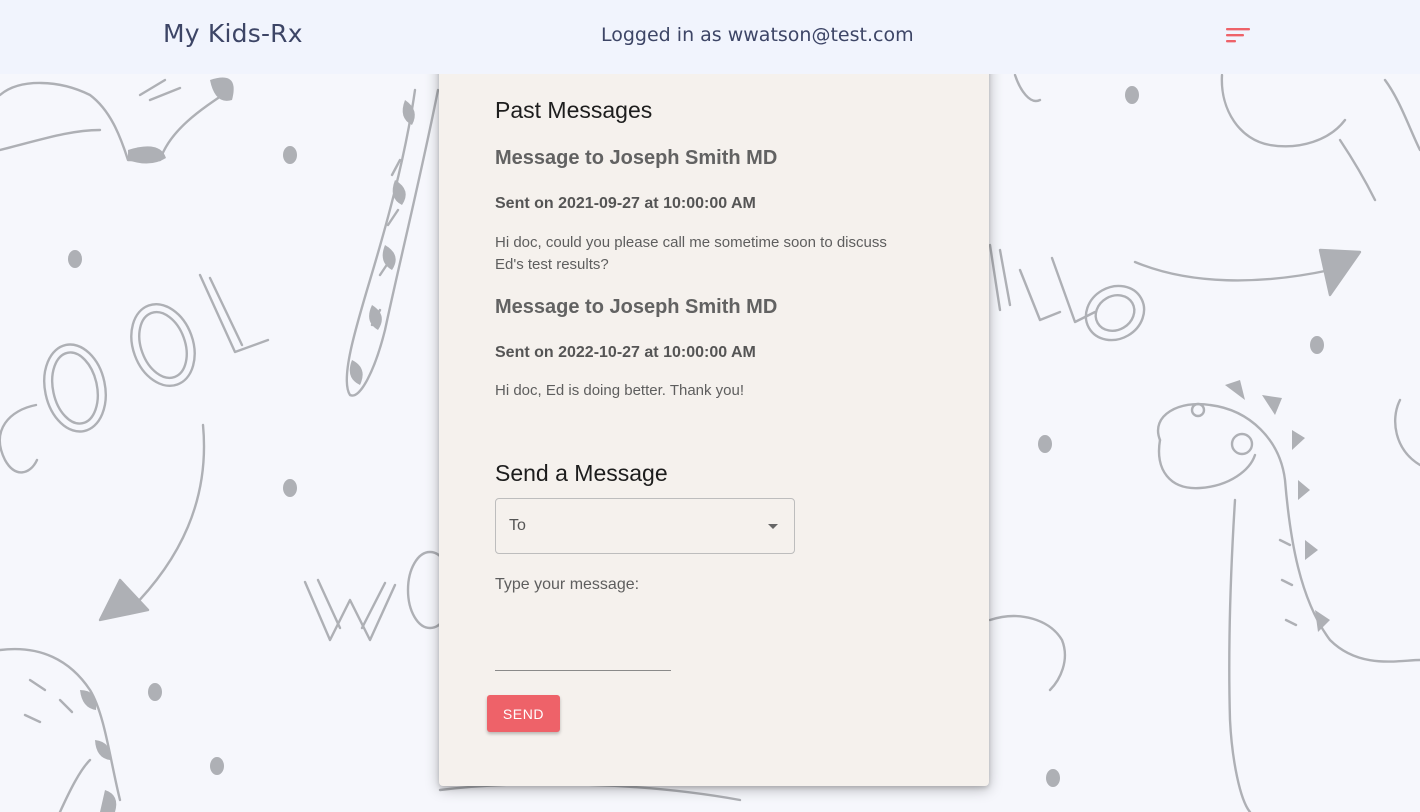 Image resolution: width=1420 pixels, height=812 pixels. What do you see at coordinates (574, 110) in the screenshot?
I see `past-messages-heading: Past Messages` at bounding box center [574, 110].